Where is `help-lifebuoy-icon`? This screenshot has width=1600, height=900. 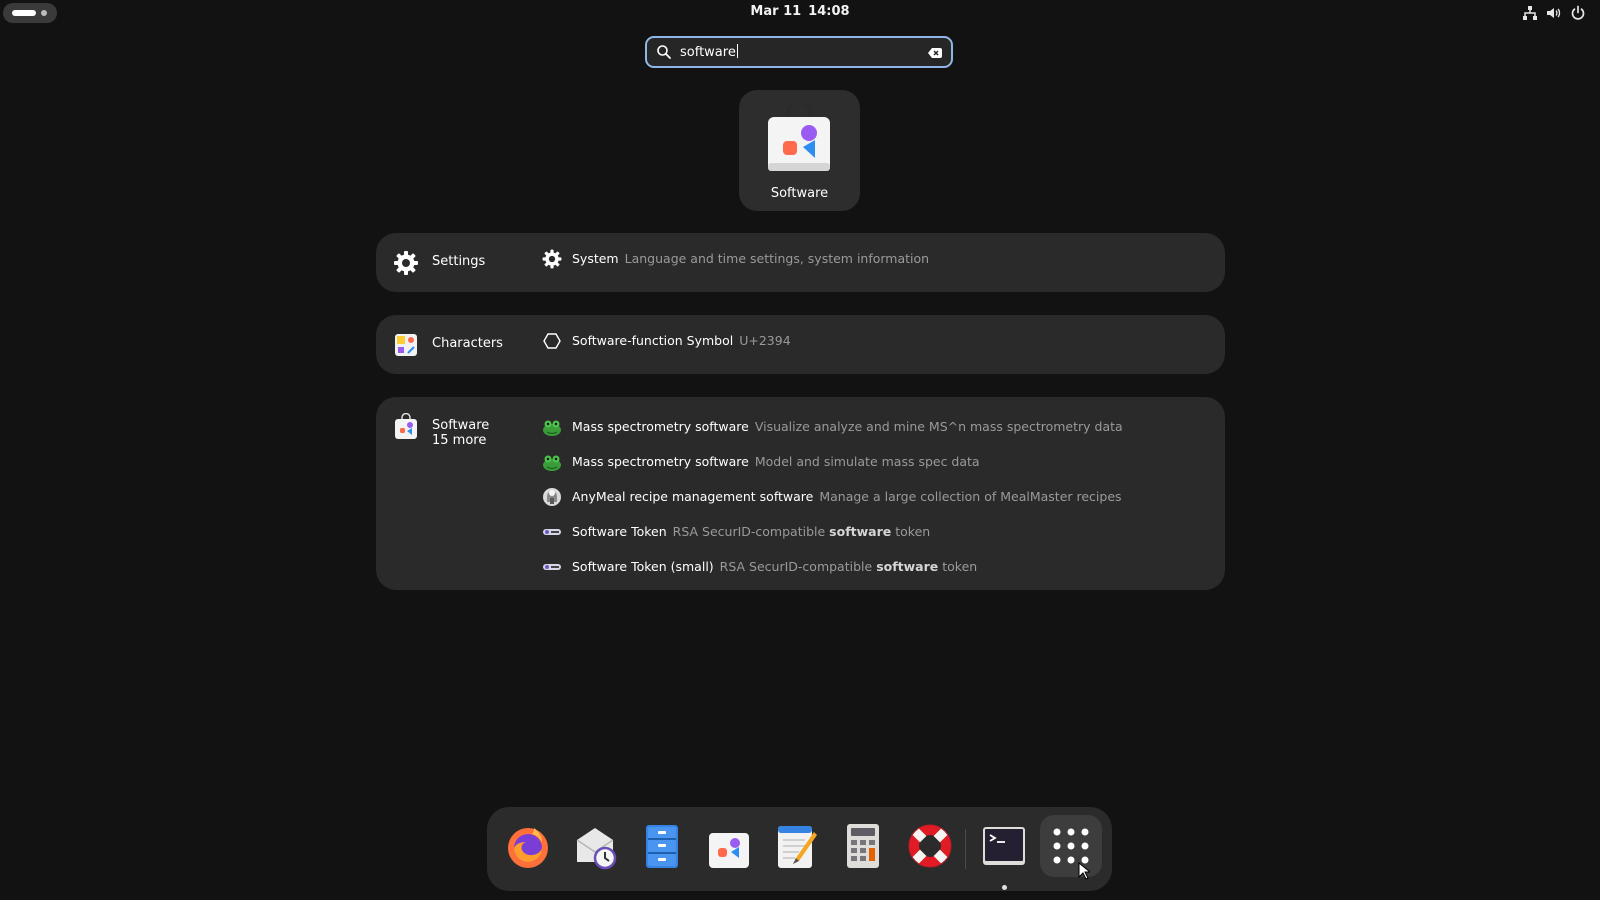
help-lifebuoy-icon is located at coordinates (930, 846).